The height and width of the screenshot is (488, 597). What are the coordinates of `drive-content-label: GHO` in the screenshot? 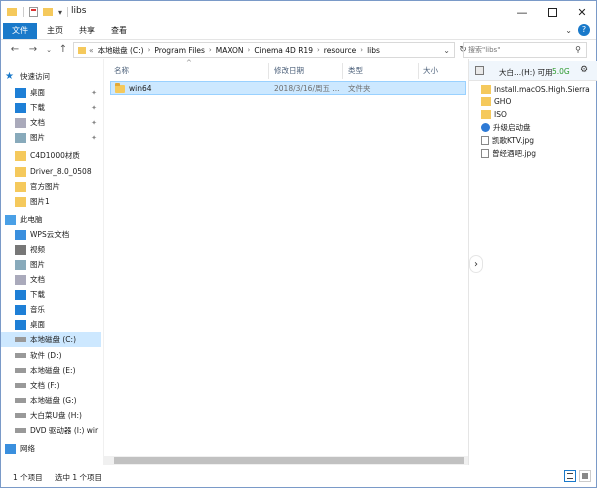 It's located at (503, 101).